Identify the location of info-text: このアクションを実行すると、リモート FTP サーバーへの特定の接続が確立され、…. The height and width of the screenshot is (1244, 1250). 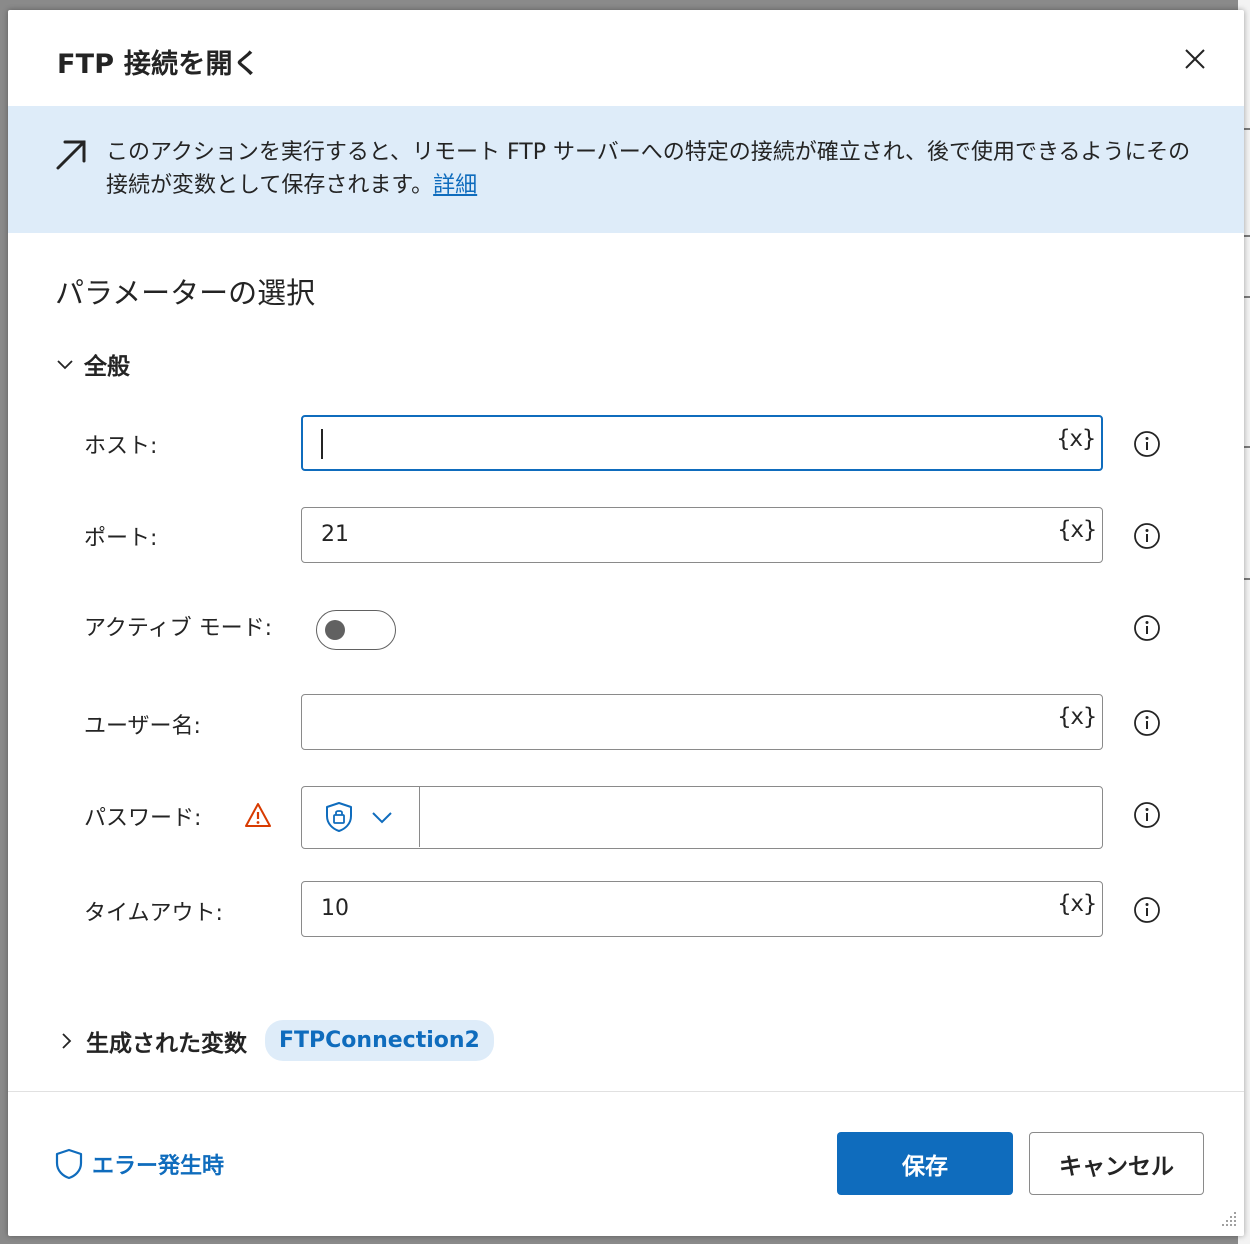
(648, 169).